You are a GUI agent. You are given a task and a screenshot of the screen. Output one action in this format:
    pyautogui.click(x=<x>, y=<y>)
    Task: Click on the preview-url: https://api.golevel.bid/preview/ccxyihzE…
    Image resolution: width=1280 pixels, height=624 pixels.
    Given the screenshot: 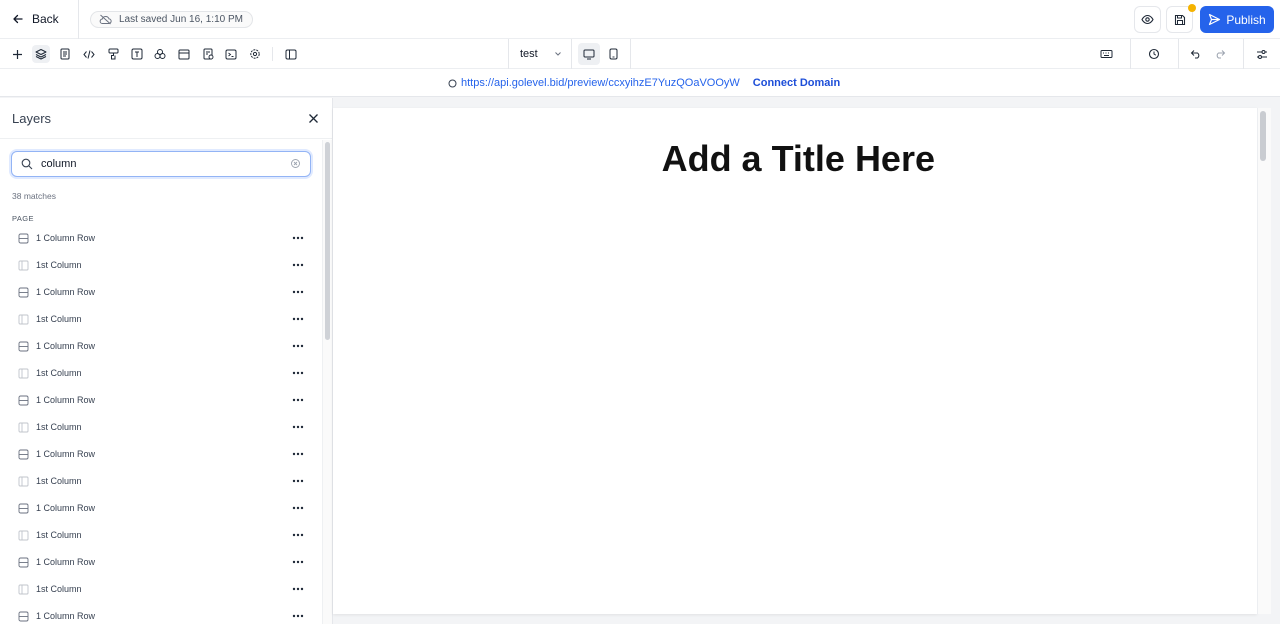 What is the action you would take?
    pyautogui.click(x=644, y=83)
    